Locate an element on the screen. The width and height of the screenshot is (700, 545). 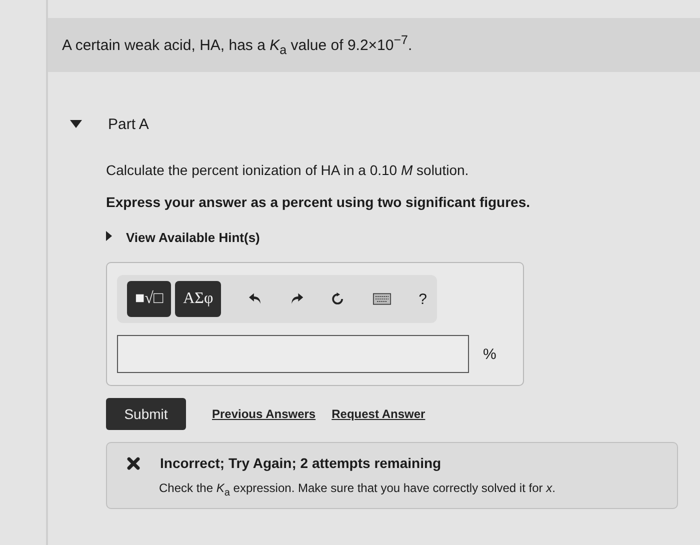
help-button: ? is located at coordinates (422, 299).